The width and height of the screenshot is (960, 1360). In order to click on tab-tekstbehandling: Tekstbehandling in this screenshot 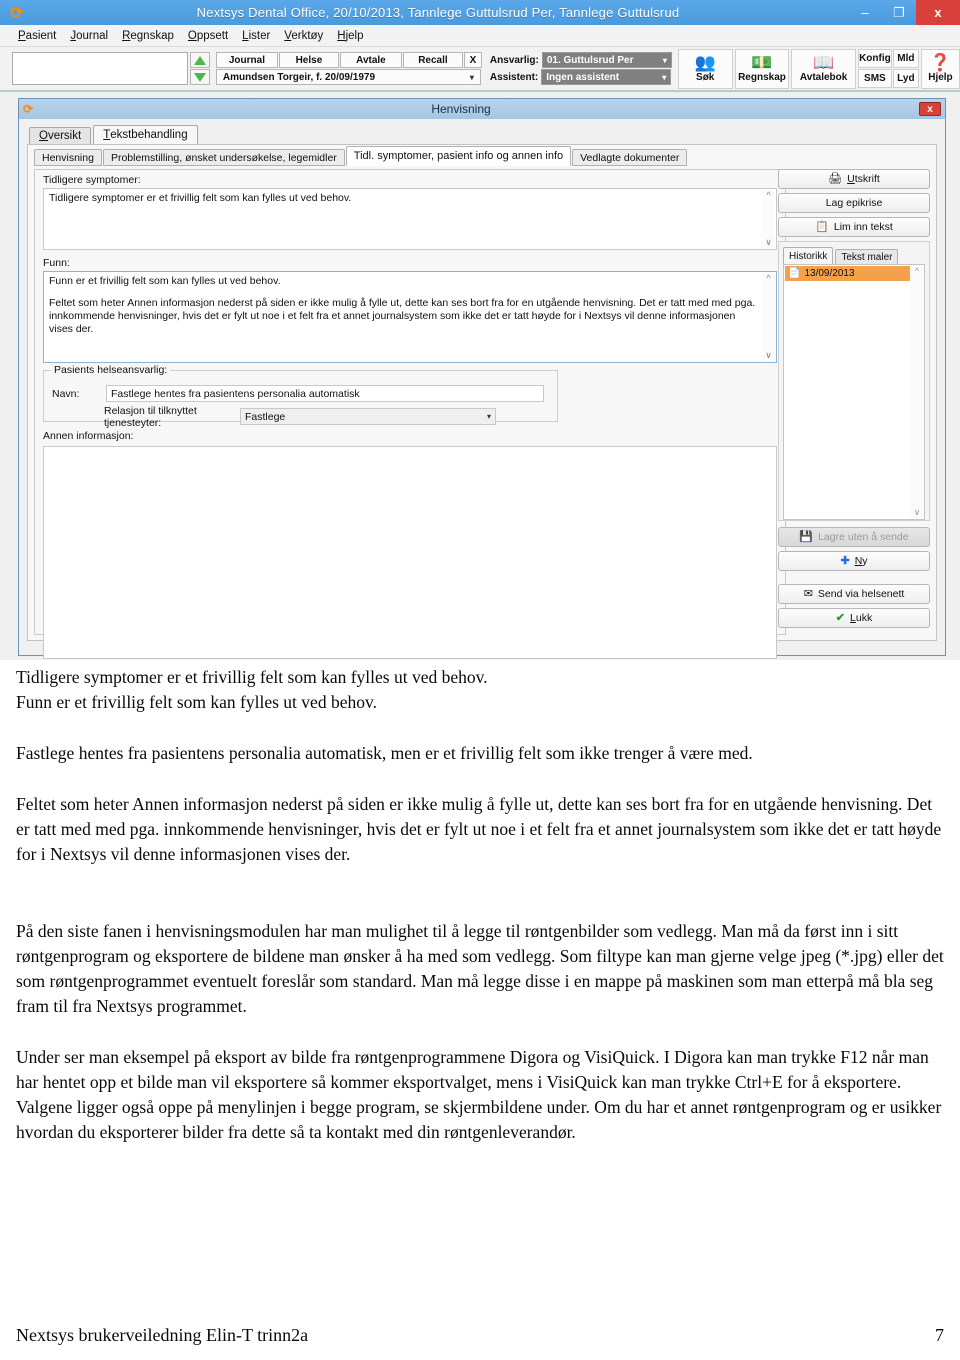, I will do `click(145, 134)`.